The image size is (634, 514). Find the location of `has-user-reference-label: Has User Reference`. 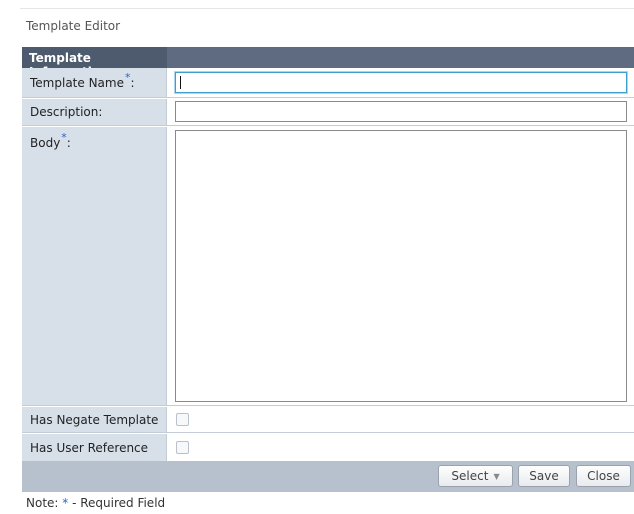

has-user-reference-label: Has User Reference is located at coordinates (89, 448).